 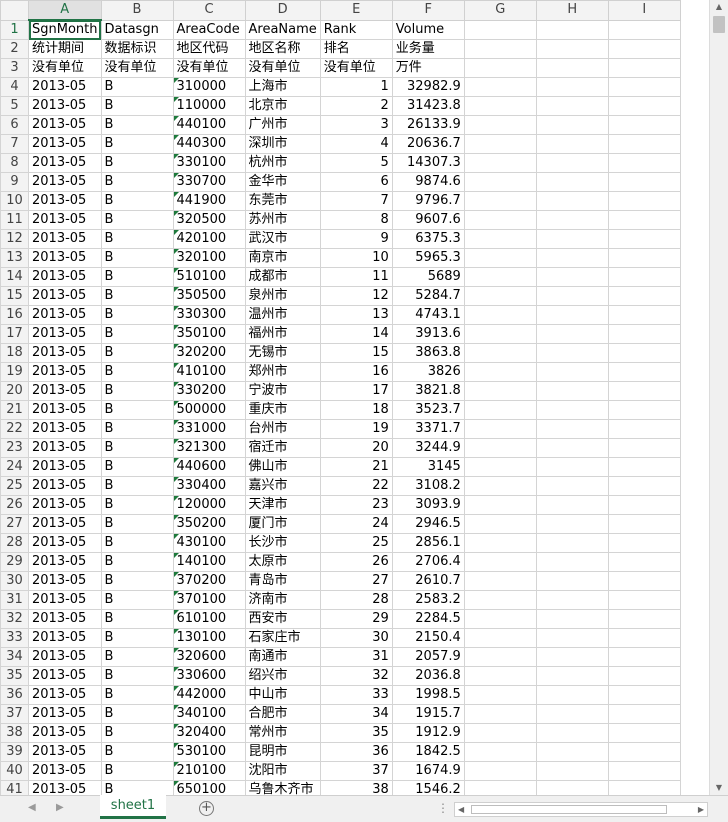 I want to click on select-all-corner, so click(x=14, y=10).